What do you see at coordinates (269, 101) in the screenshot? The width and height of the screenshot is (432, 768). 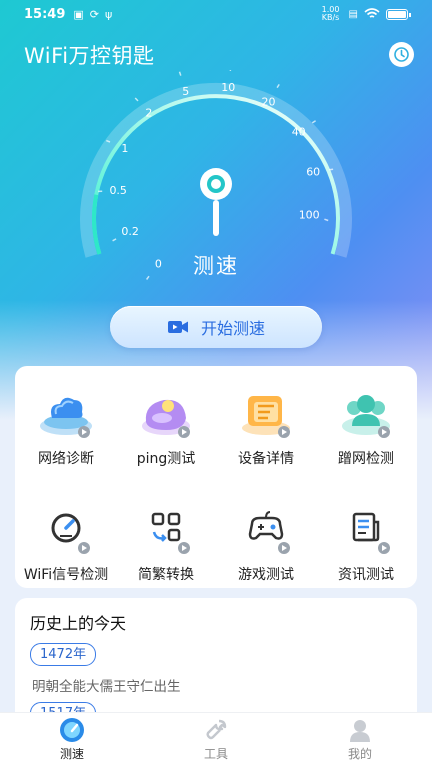 I see `gauge-tick-label: 20` at bounding box center [269, 101].